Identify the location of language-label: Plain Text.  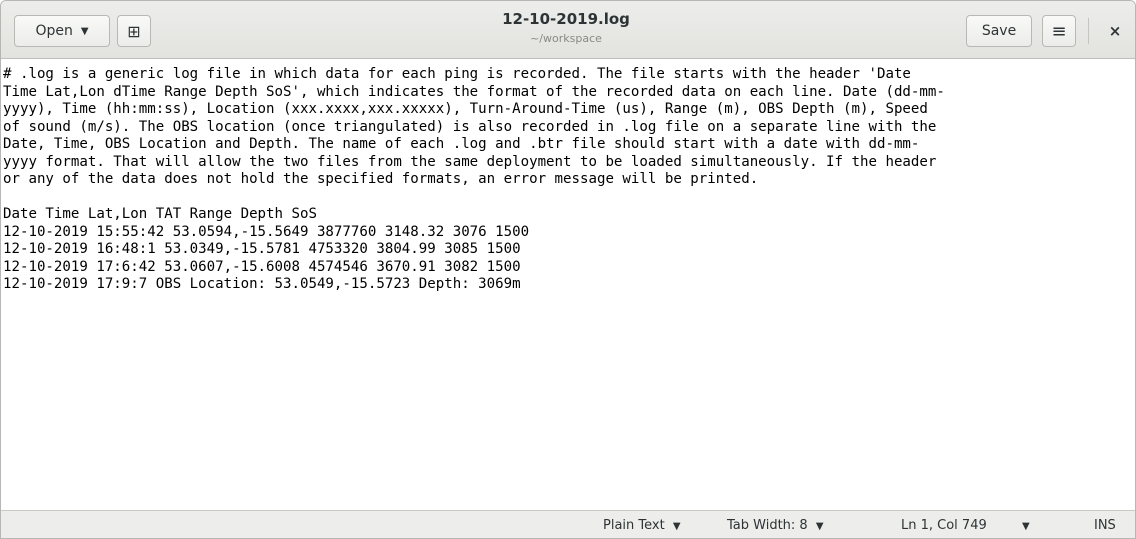
(634, 525).